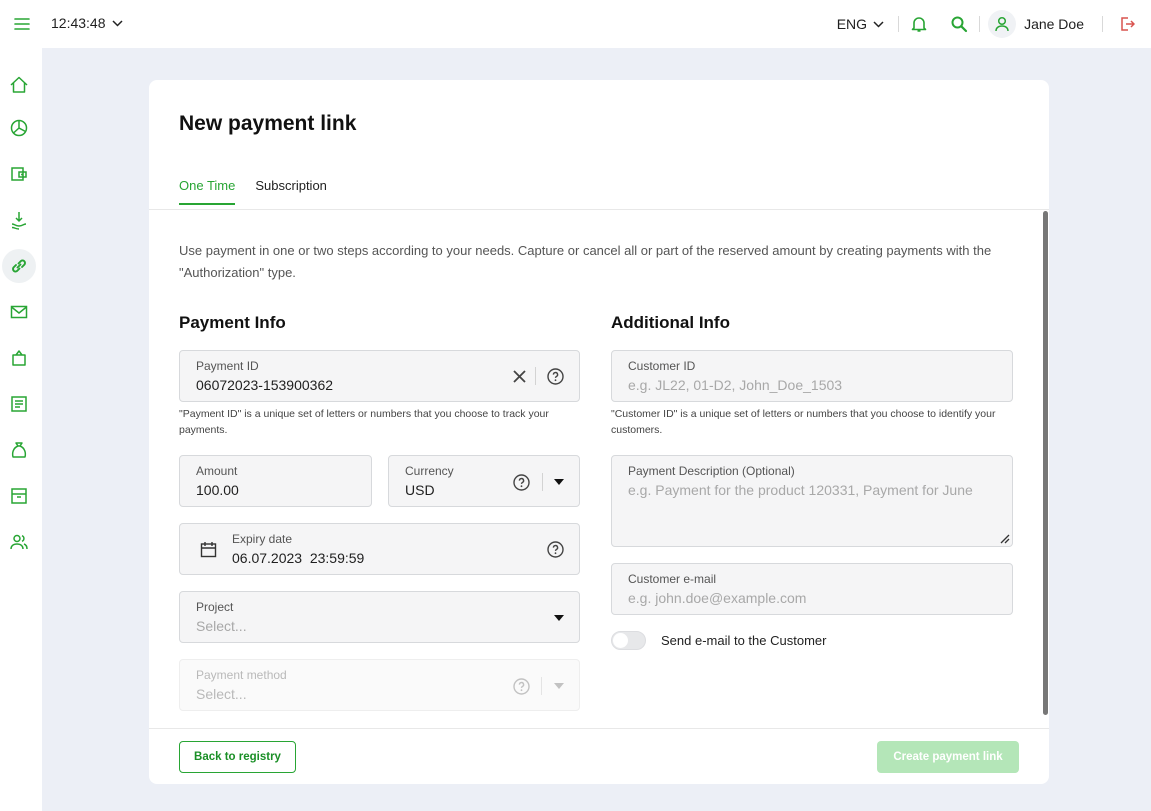  Describe the element at coordinates (19, 312) in the screenshot. I see `mail-icon` at that location.